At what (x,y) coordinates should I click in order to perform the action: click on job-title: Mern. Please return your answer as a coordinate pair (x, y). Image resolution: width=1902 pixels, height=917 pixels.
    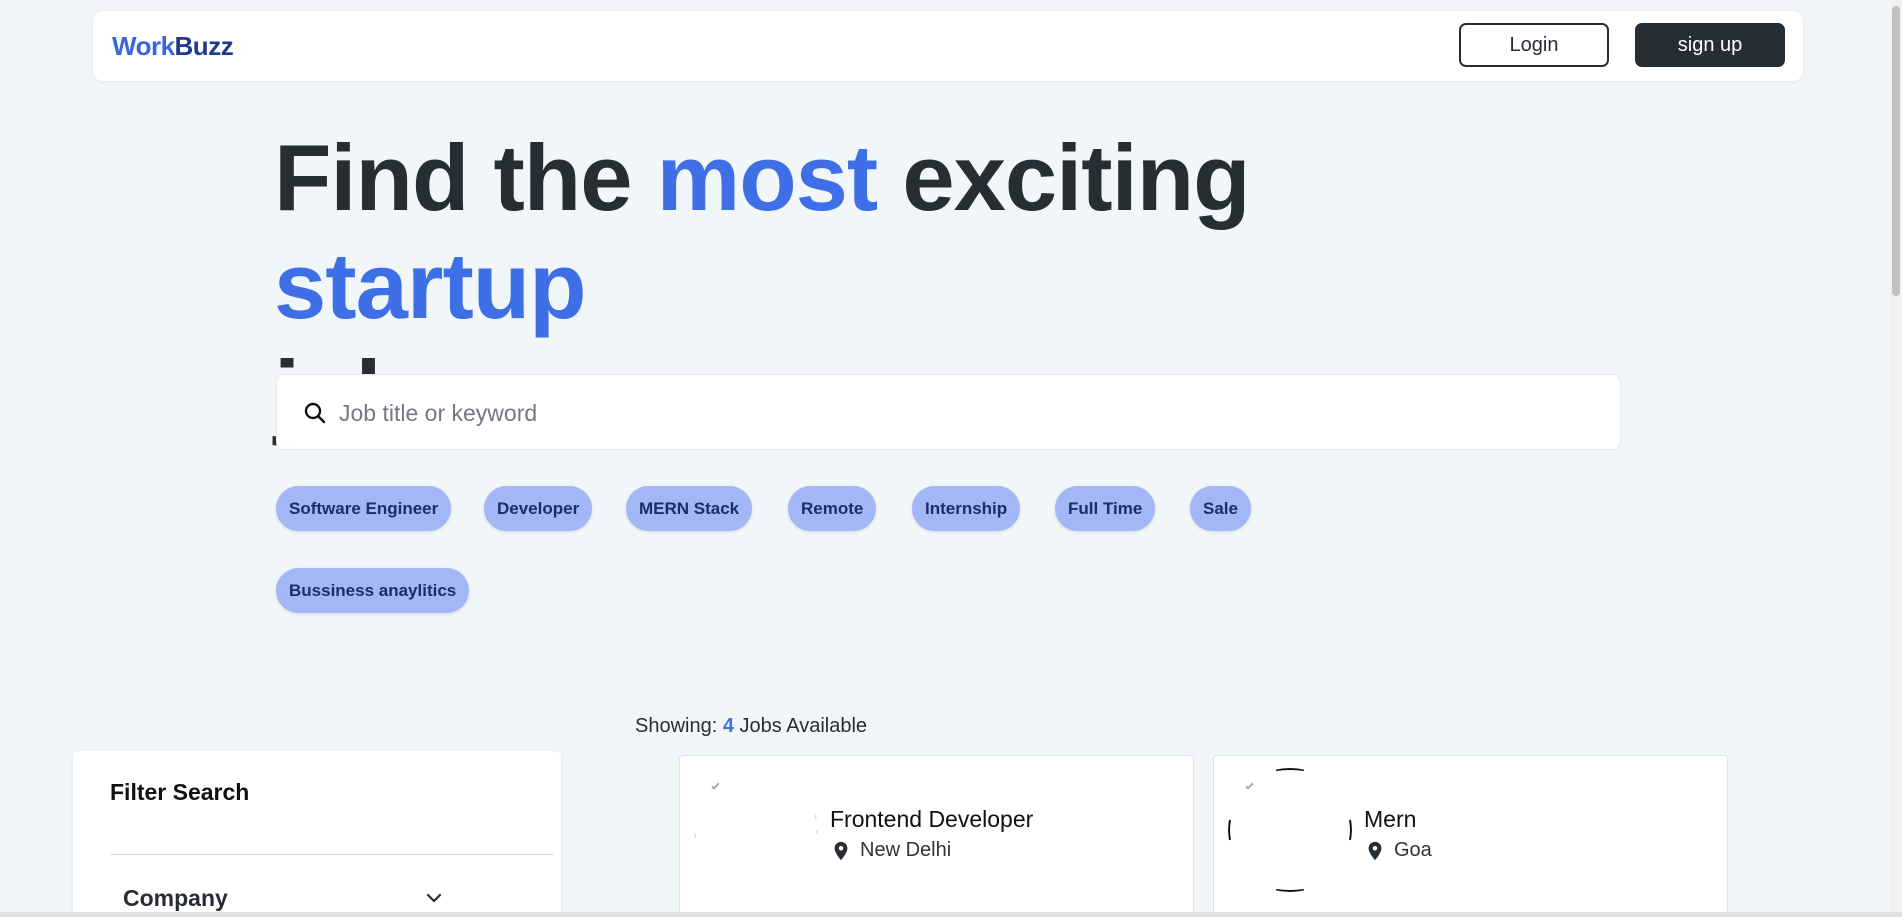
    Looking at the image, I should click on (1390, 819).